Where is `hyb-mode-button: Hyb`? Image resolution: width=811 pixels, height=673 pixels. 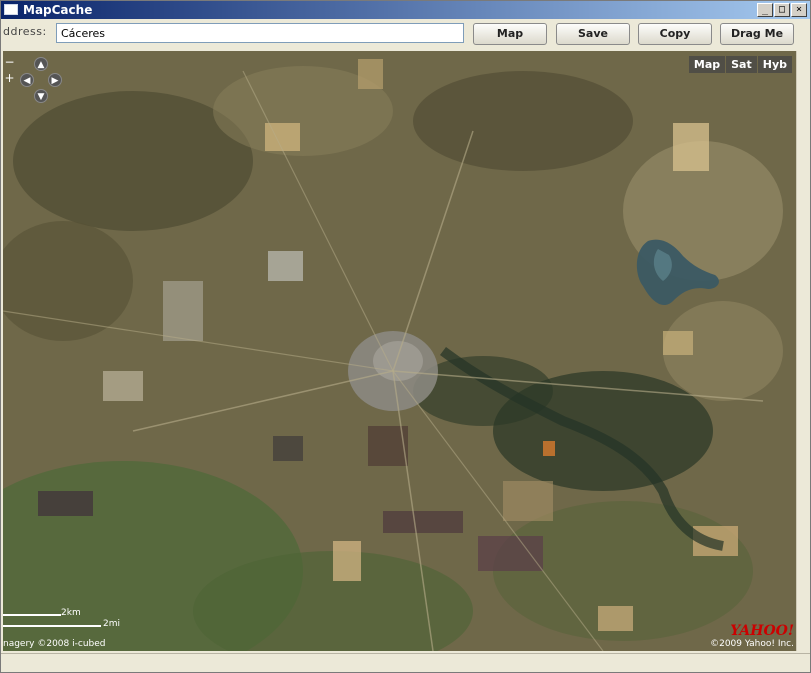
hyb-mode-button: Hyb is located at coordinates (774, 64).